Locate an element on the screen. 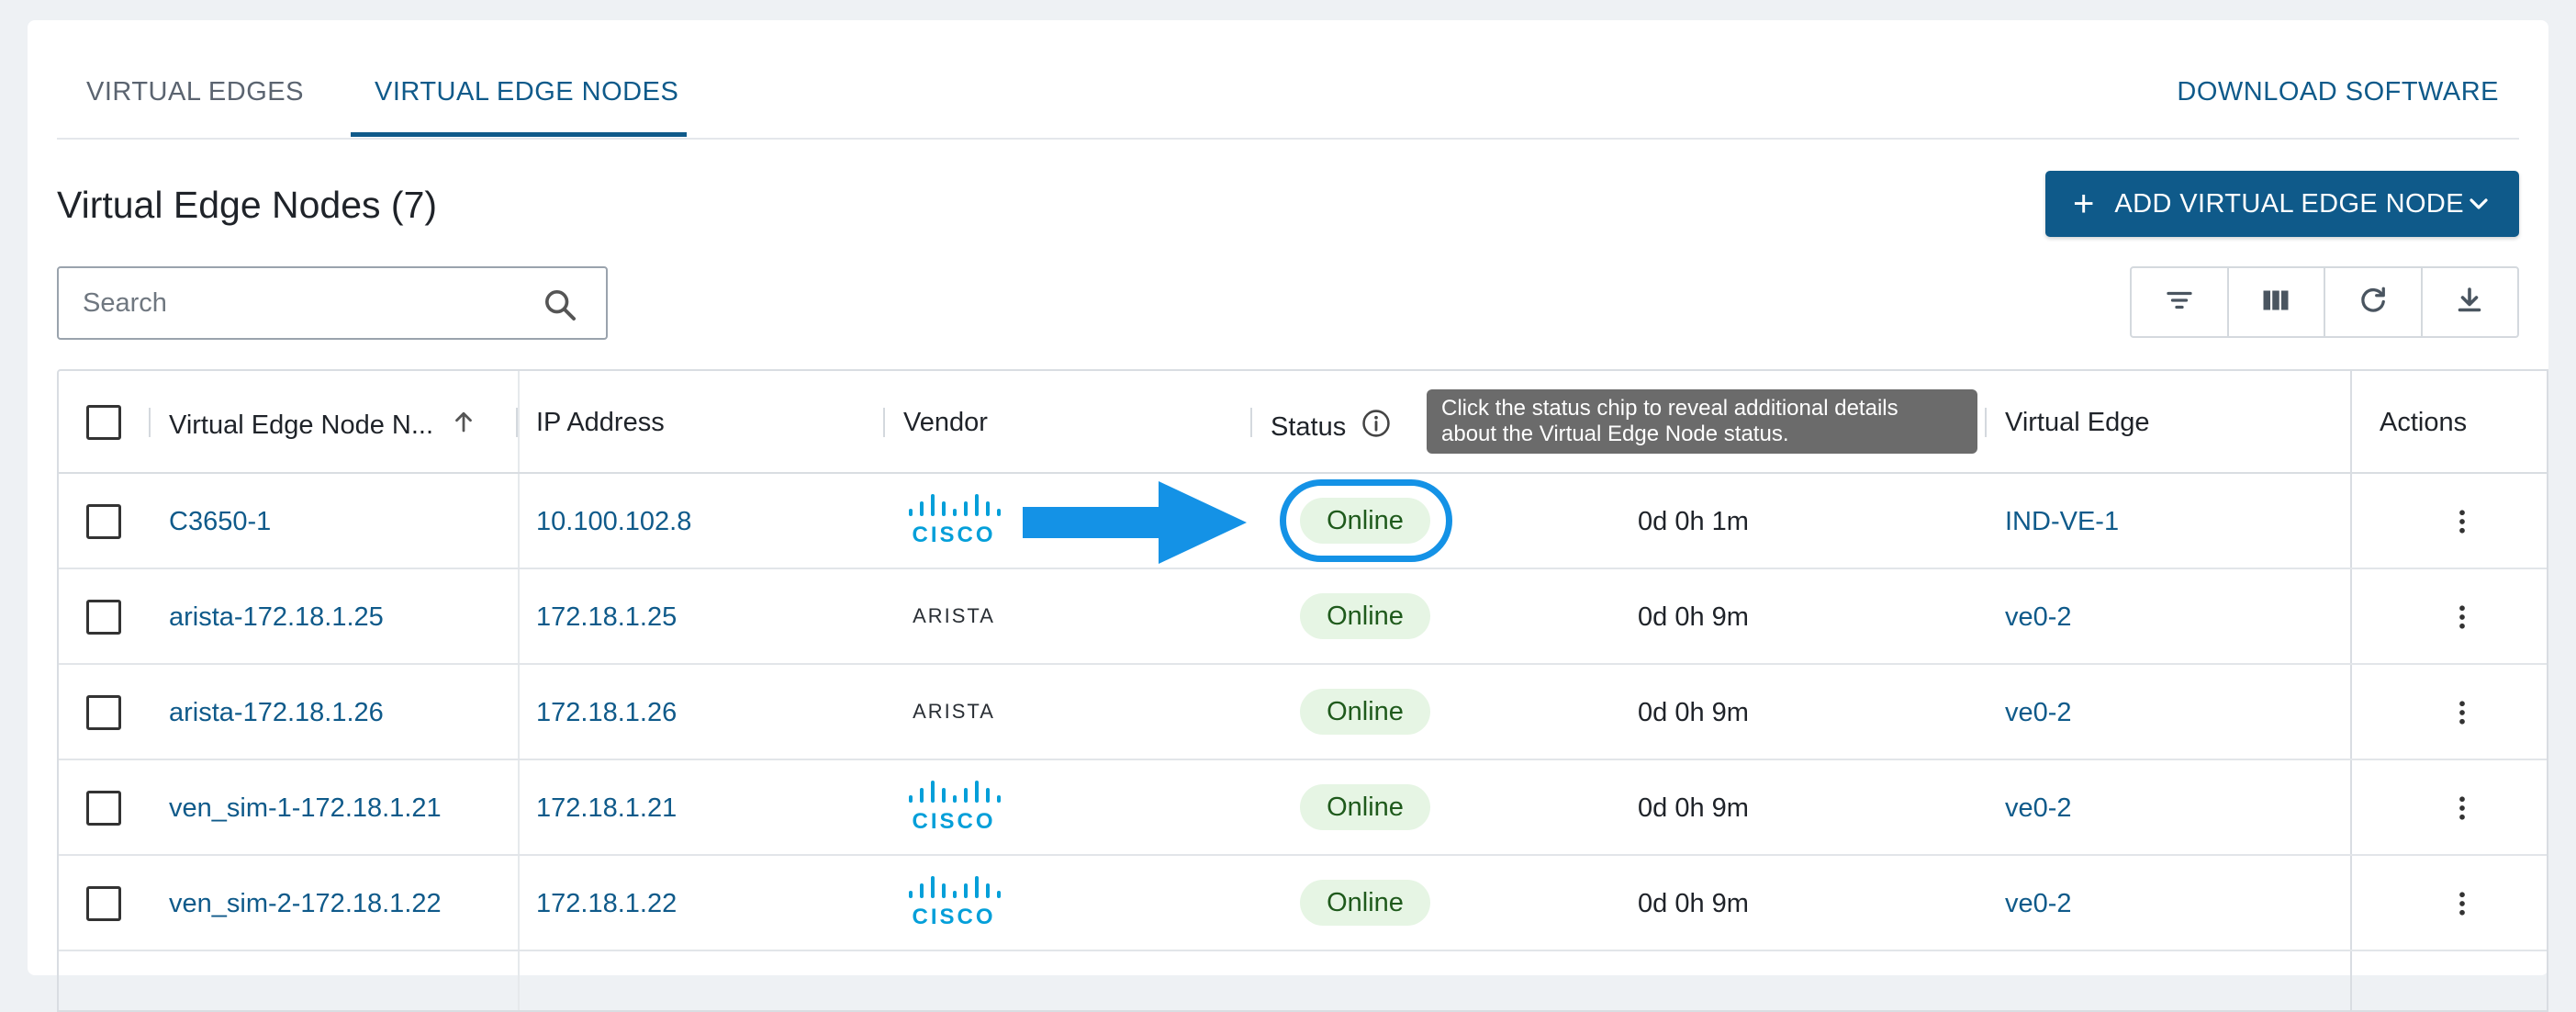  ip-address-link: 172.18.1.22 is located at coordinates (606, 904).